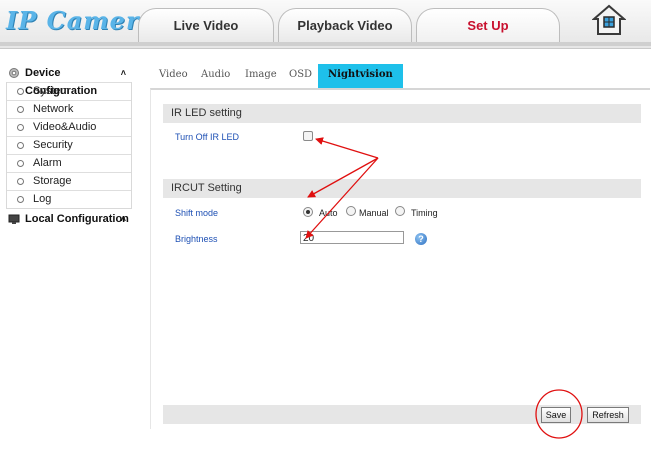 The width and height of the screenshot is (651, 455). I want to click on save-button: Save, so click(556, 415).